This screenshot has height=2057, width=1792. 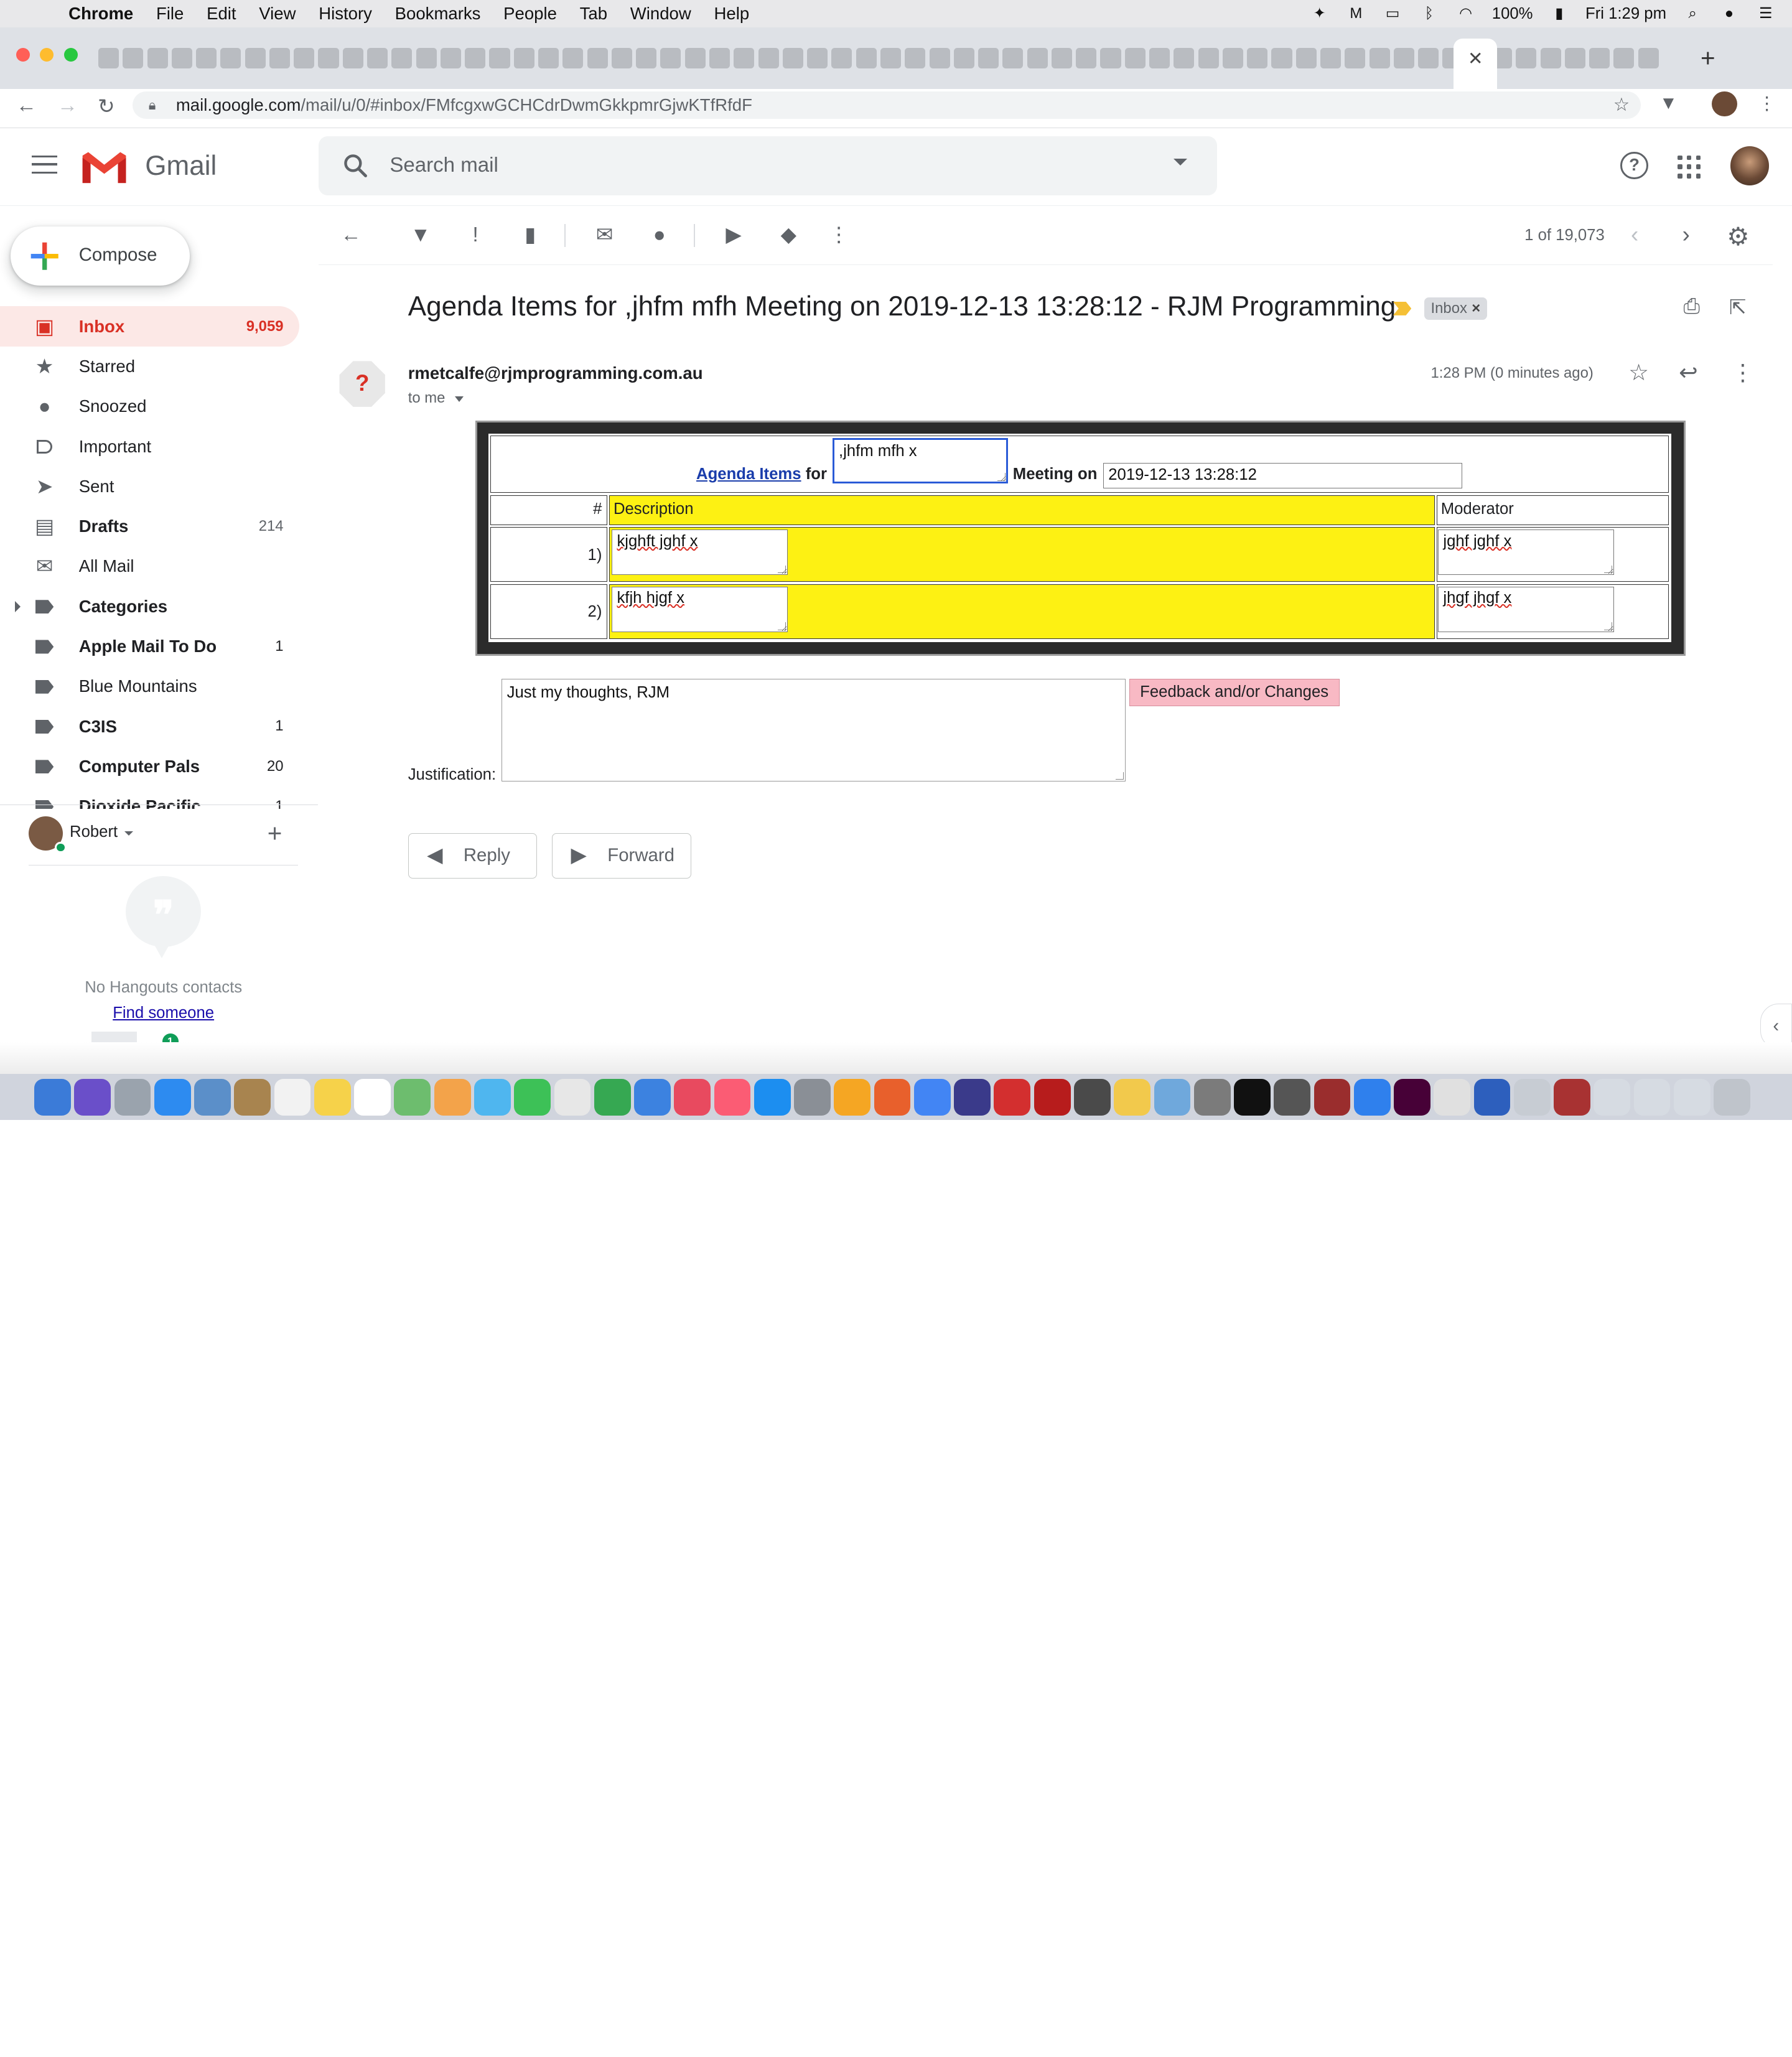 I want to click on menu-people: People, so click(x=530, y=14).